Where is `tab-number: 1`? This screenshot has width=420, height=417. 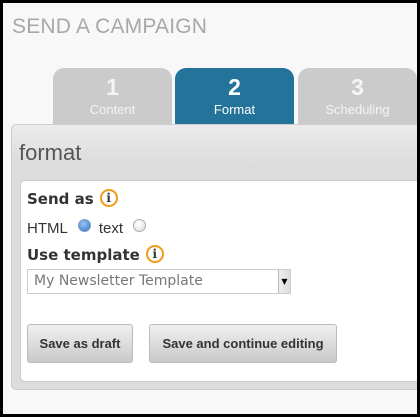
tab-number: 1 is located at coordinates (112, 87).